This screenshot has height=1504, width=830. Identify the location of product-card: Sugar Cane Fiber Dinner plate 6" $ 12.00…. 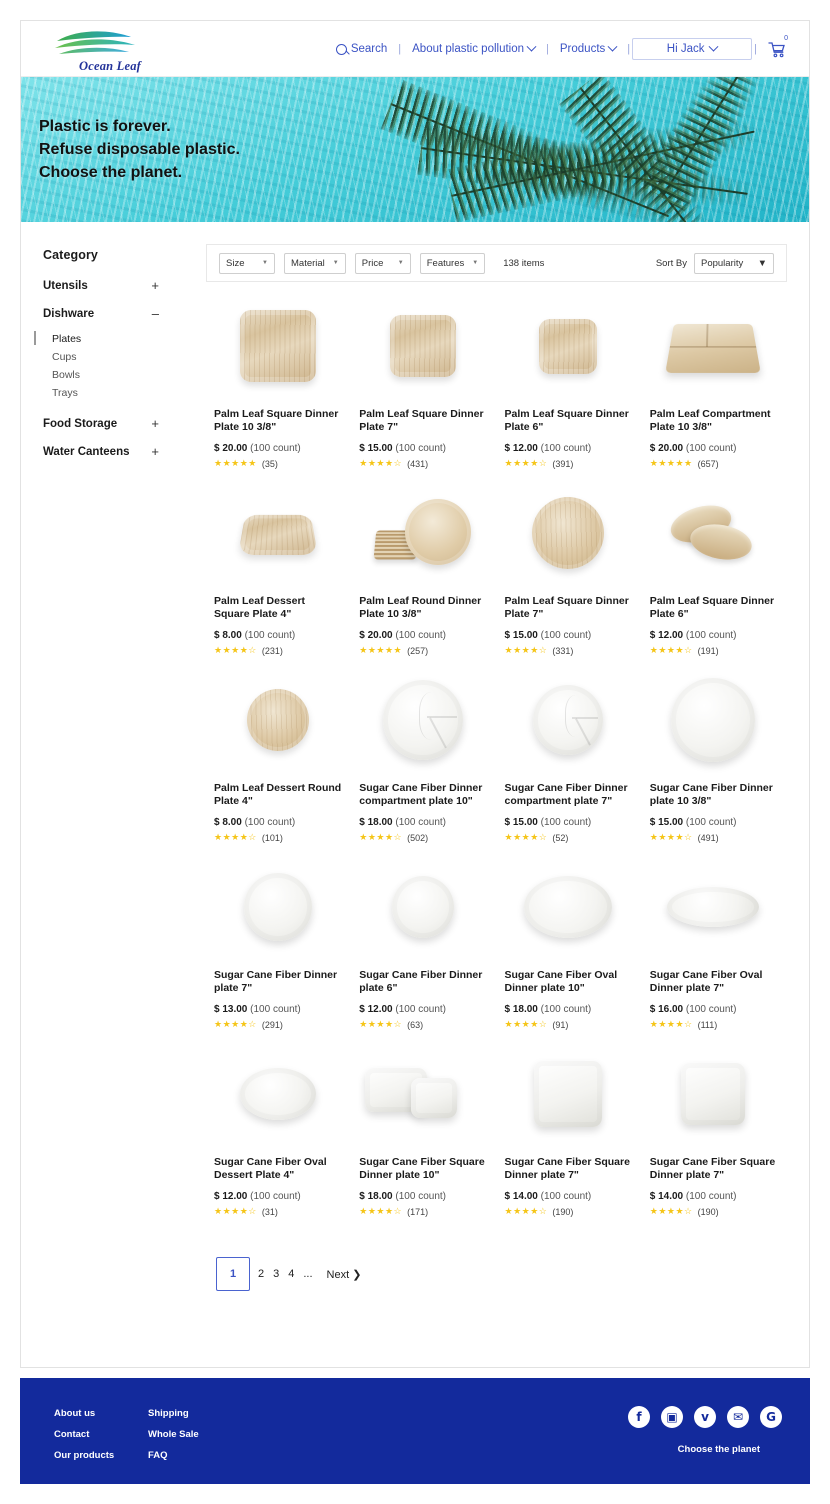
(423, 936).